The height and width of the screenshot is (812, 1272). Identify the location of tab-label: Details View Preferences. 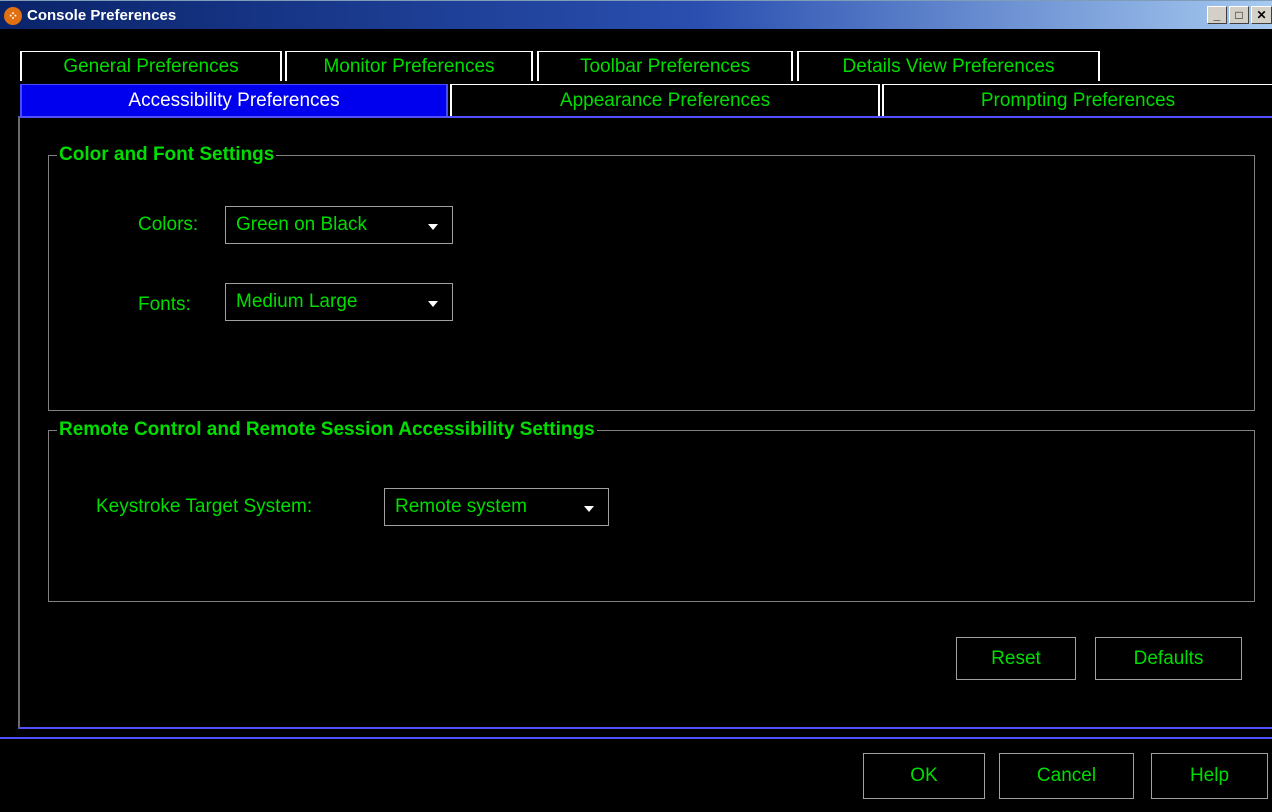
(948, 66).